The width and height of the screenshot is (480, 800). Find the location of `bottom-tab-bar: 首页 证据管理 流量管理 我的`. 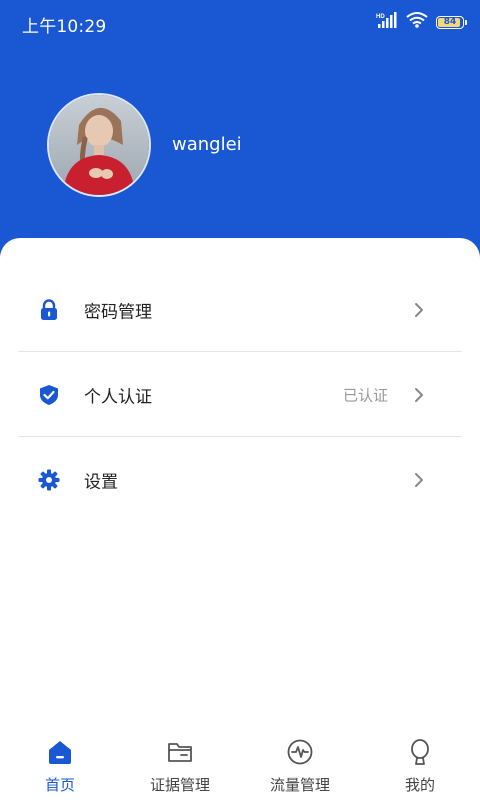

bottom-tab-bar: 首页 证据管理 流量管理 我的 is located at coordinates (240, 765).